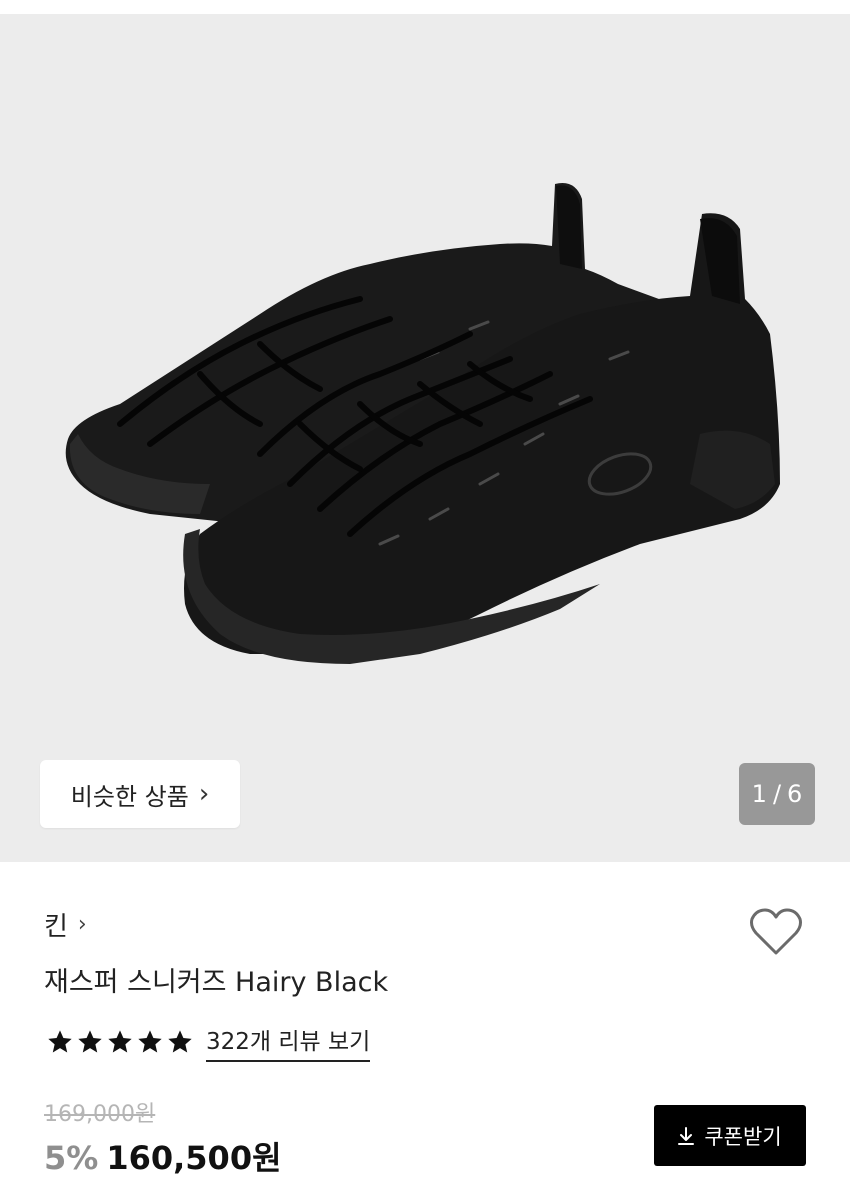 Image resolution: width=850 pixels, height=1200 pixels. What do you see at coordinates (56, 927) in the screenshot?
I see `brand-name: 킨` at bounding box center [56, 927].